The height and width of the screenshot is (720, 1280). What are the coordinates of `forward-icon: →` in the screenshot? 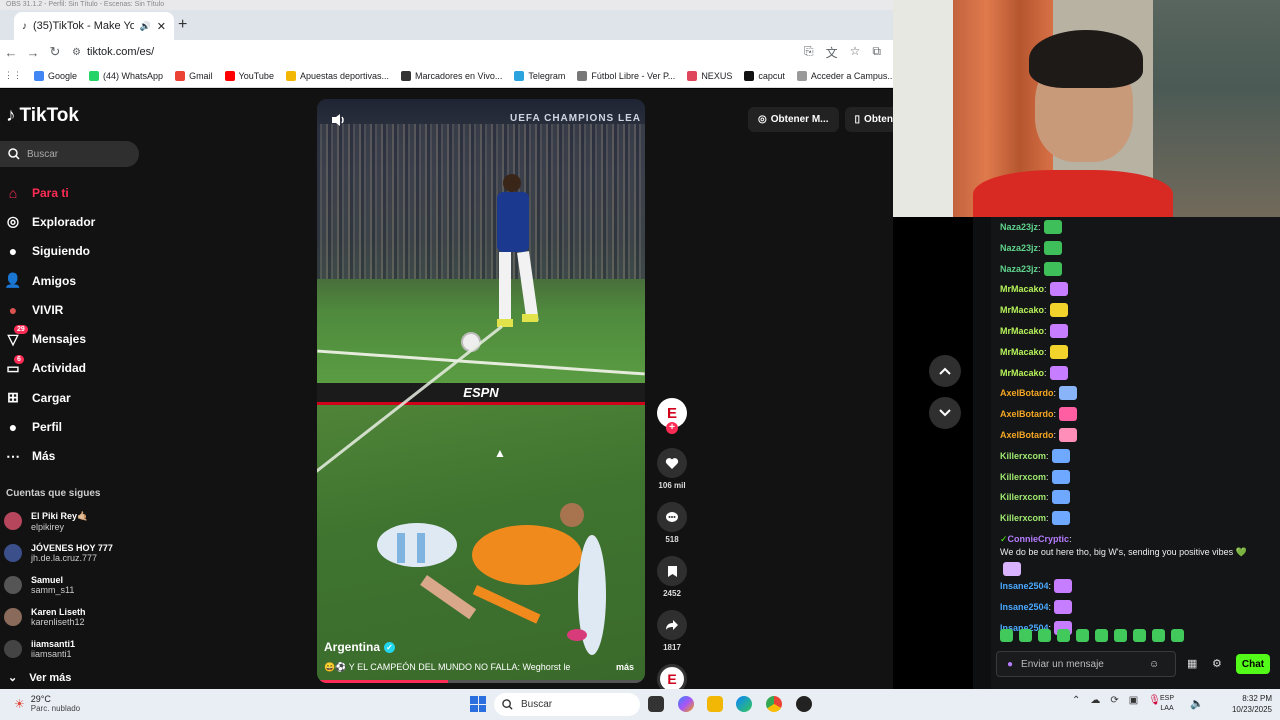 It's located at (33, 52).